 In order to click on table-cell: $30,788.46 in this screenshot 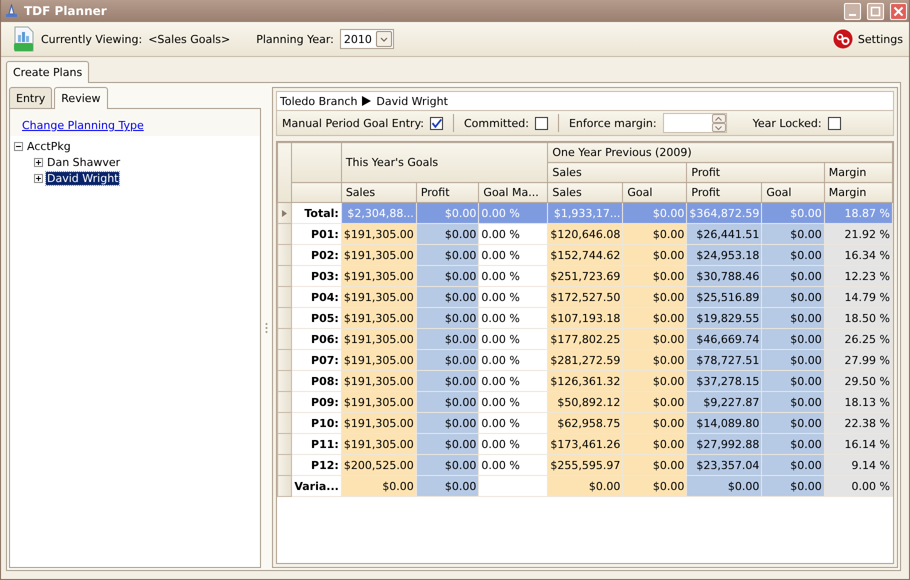, I will do `click(724, 276)`.